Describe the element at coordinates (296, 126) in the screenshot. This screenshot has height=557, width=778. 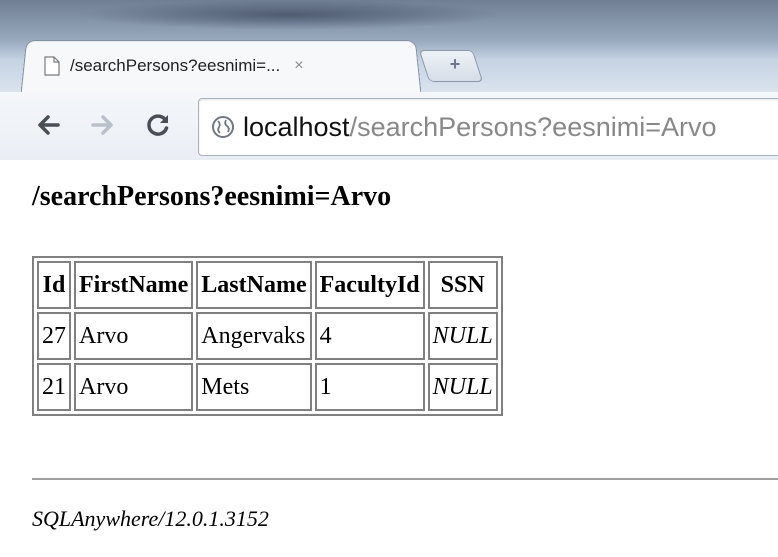
I see `url-host: localhost` at that location.